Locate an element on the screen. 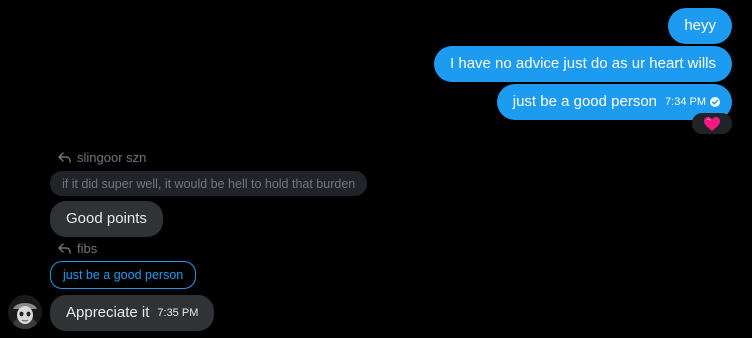  timestamp-text: 7:34 PM is located at coordinates (685, 102).